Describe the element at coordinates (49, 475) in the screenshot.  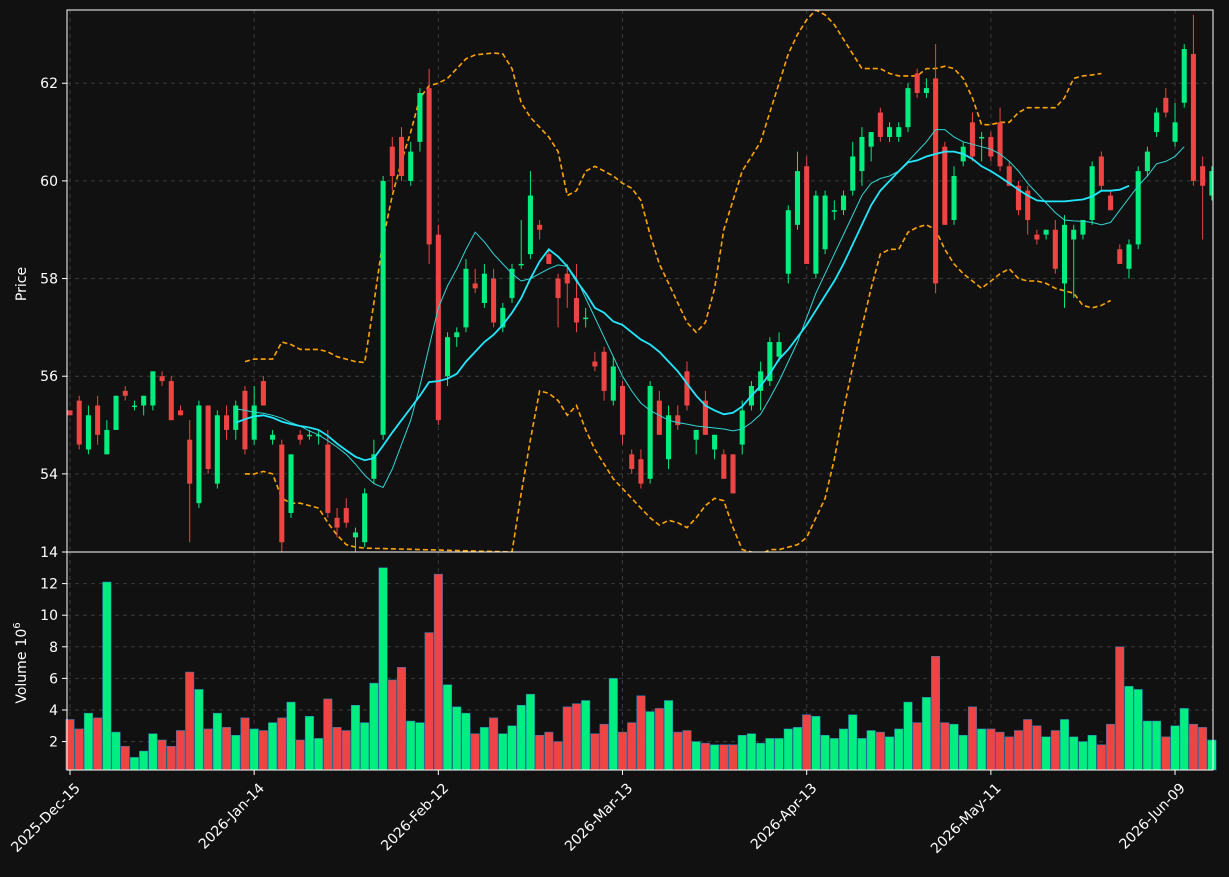
I see `price-tick-label: 54` at that location.